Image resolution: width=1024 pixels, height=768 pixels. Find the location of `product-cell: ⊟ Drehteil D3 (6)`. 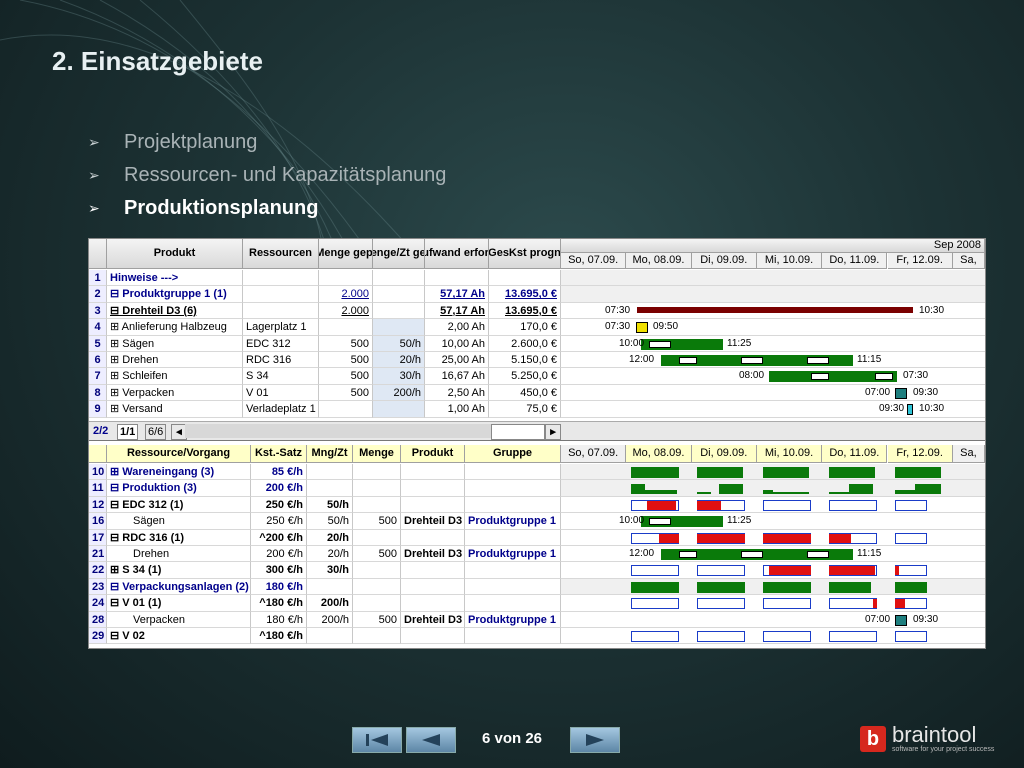

product-cell: ⊟ Drehteil D3 (6) is located at coordinates (175, 311).